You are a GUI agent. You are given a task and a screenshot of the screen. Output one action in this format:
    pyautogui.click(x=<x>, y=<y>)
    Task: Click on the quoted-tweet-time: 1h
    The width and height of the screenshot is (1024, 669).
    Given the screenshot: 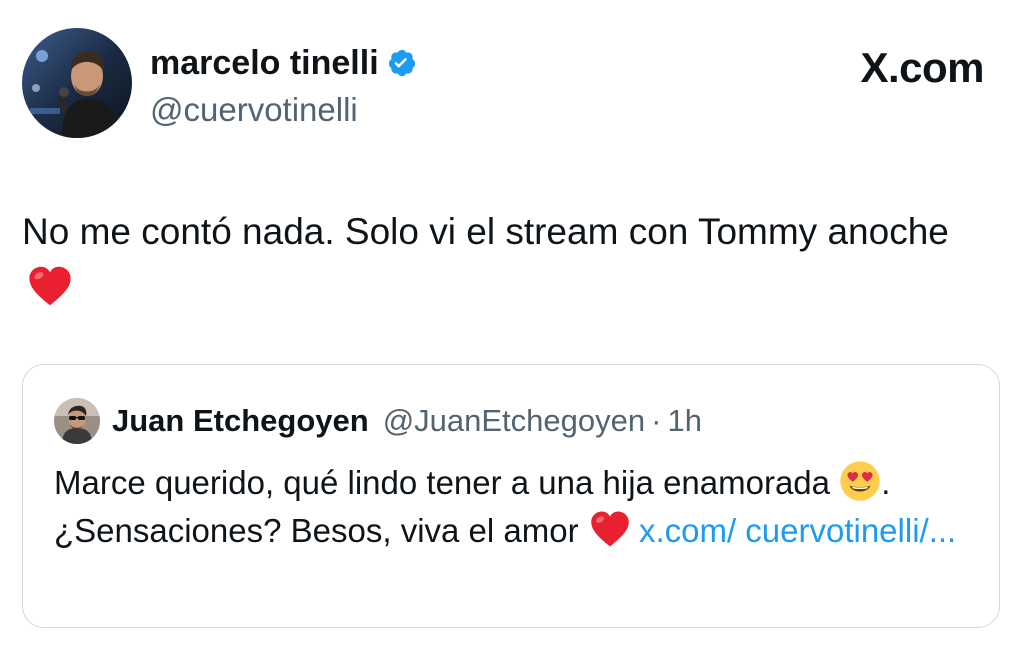 What is the action you would take?
    pyautogui.click(x=684, y=421)
    